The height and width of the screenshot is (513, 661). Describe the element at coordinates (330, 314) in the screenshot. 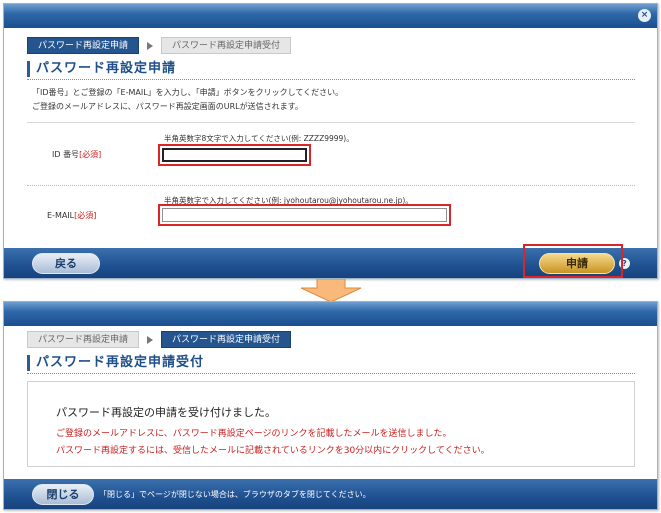

I see `window-title-bar` at that location.